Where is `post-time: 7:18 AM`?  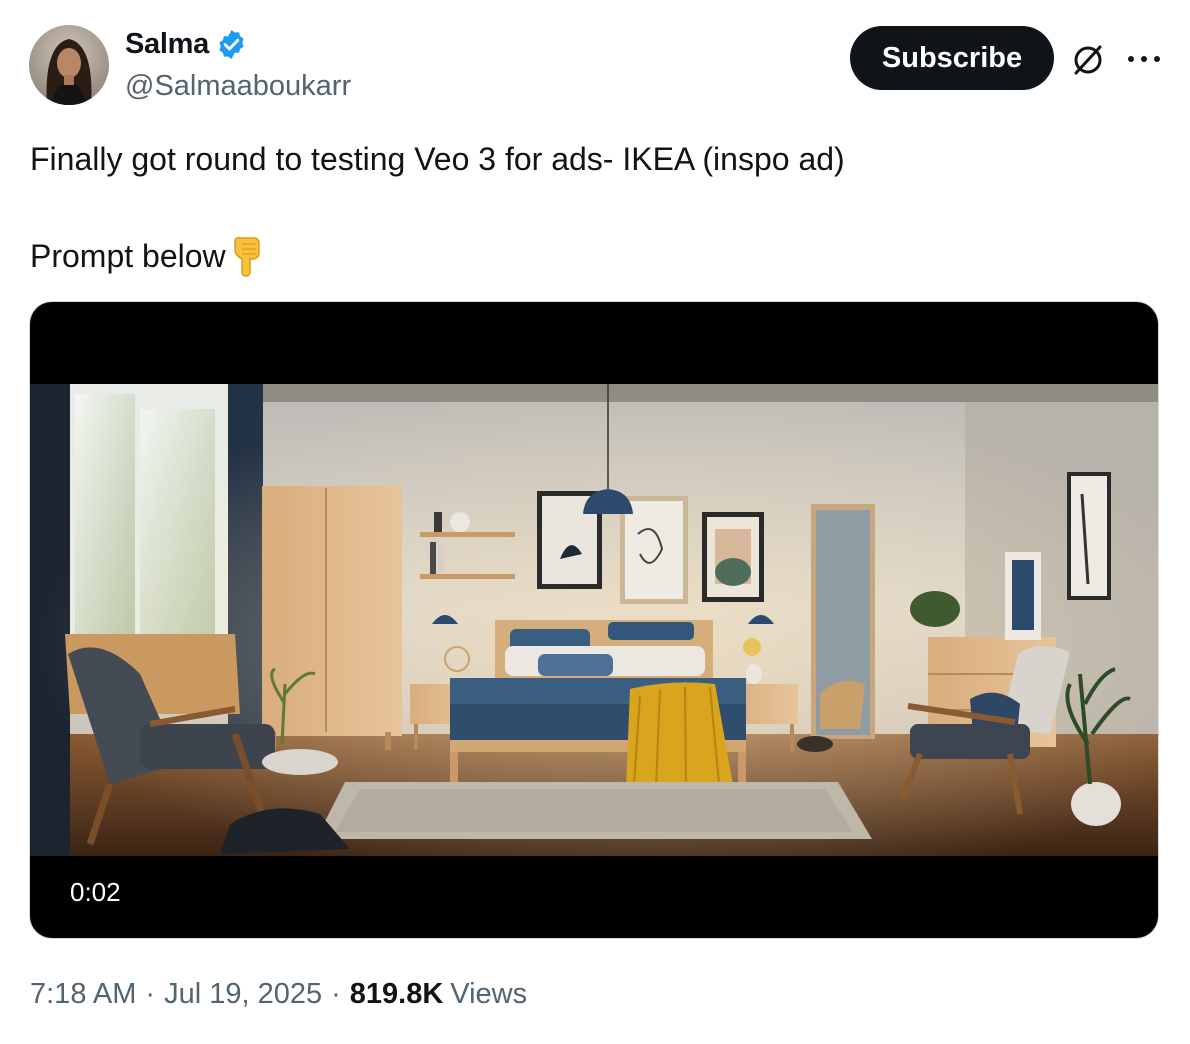
post-time: 7:18 AM is located at coordinates (83, 994).